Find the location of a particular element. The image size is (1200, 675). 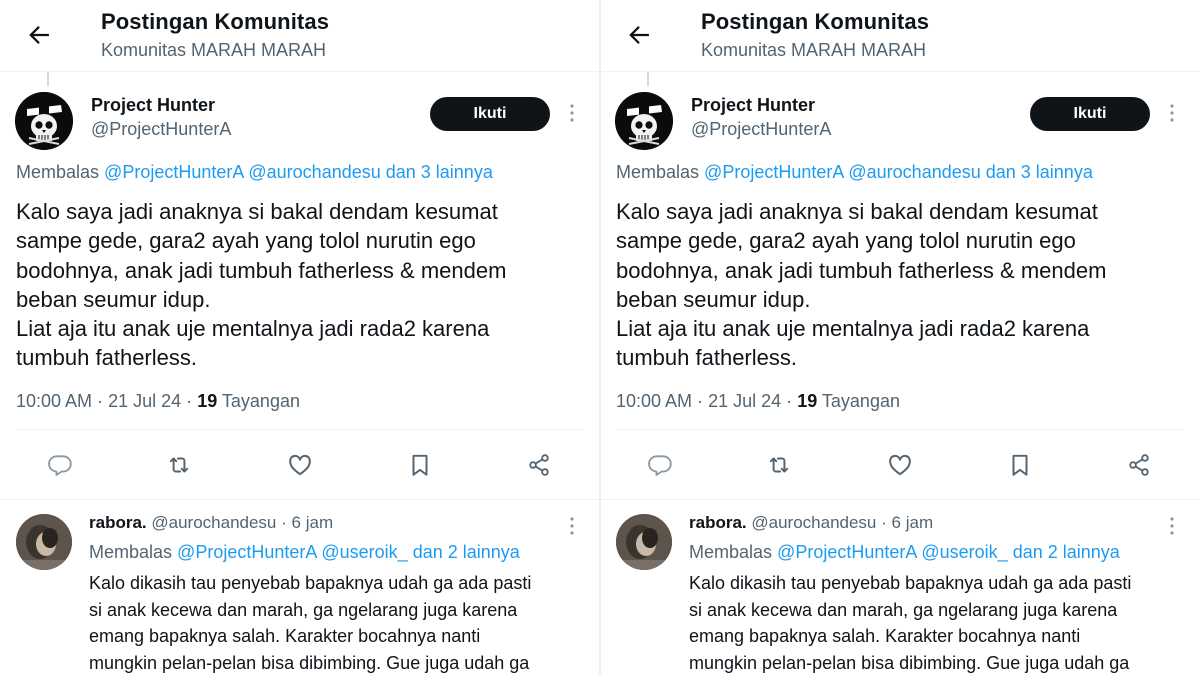

reply-header: rabora. @aurochandesu · 6 jam is located at coordinates (211, 523).